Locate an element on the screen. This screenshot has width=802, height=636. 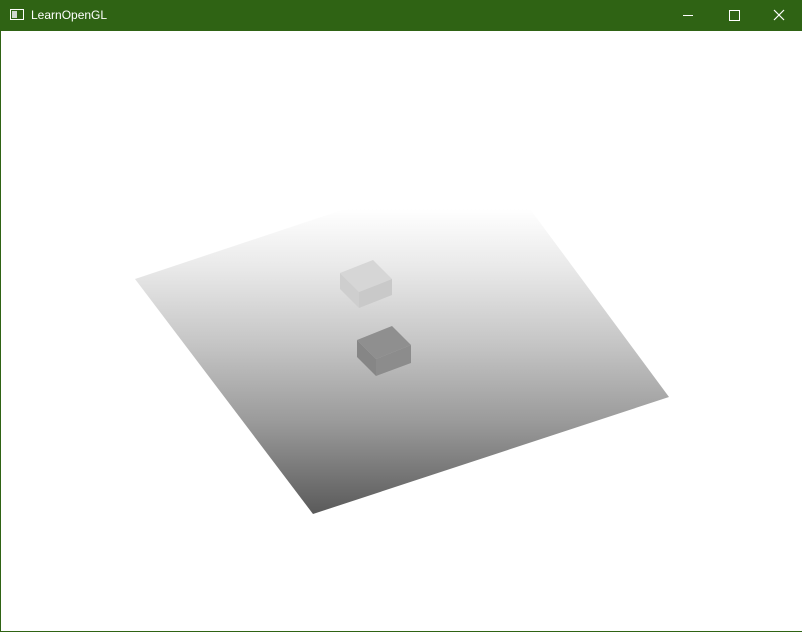
app-window-icon is located at coordinates (17, 14).